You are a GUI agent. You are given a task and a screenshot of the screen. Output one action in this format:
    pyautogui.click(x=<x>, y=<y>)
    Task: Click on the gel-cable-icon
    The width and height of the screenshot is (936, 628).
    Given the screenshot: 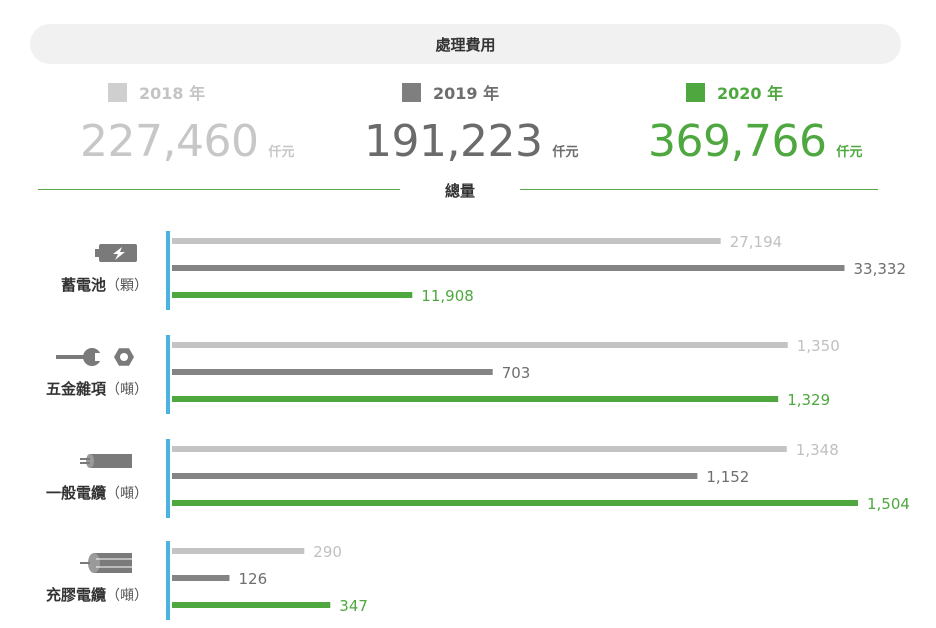 What is the action you would take?
    pyautogui.click(x=106, y=563)
    